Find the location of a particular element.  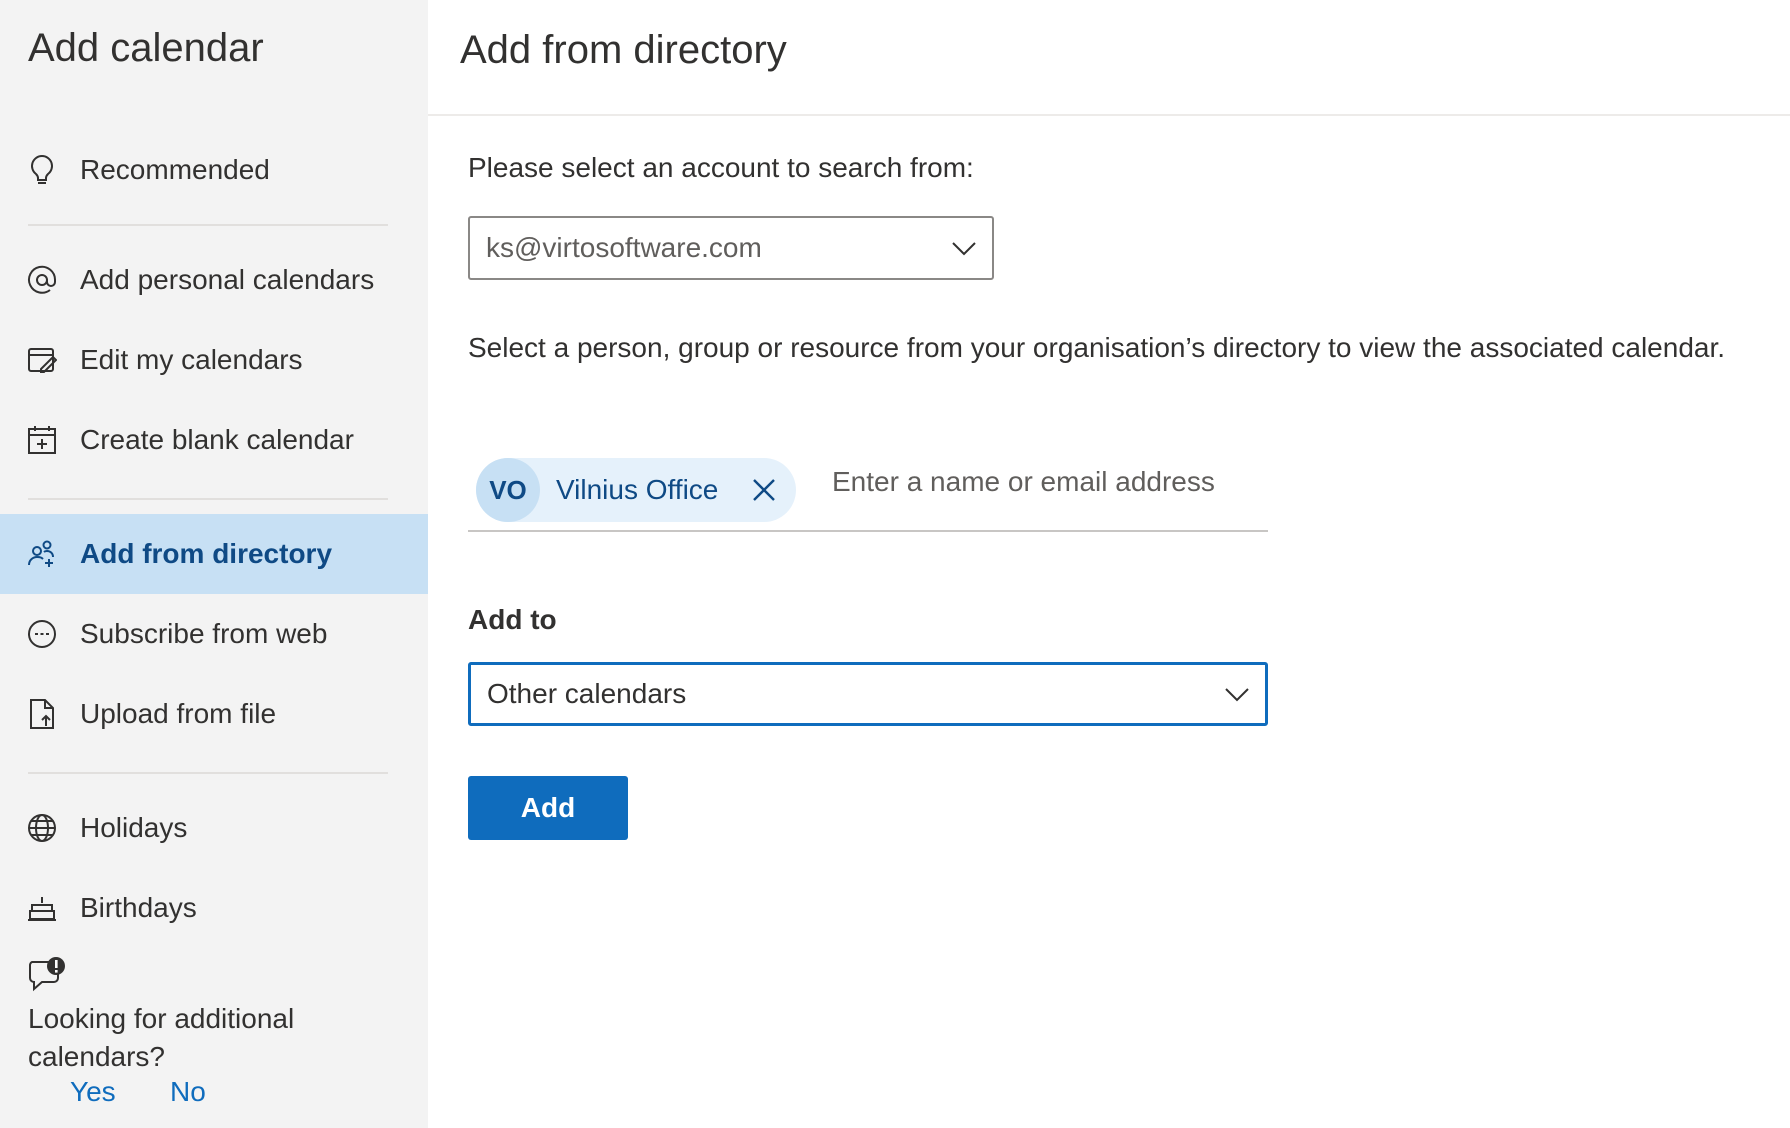

account-prompt: Please select an account to search from: is located at coordinates (721, 167).